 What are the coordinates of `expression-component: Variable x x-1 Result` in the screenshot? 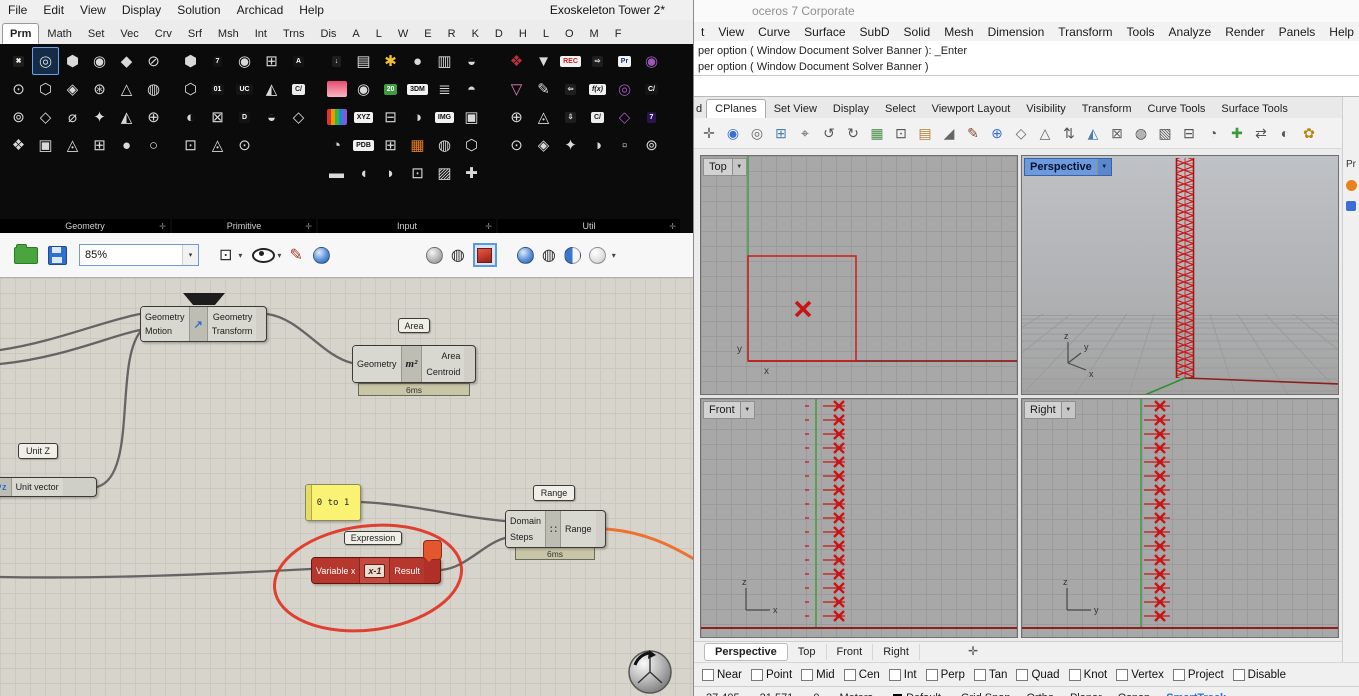 It's located at (376, 570).